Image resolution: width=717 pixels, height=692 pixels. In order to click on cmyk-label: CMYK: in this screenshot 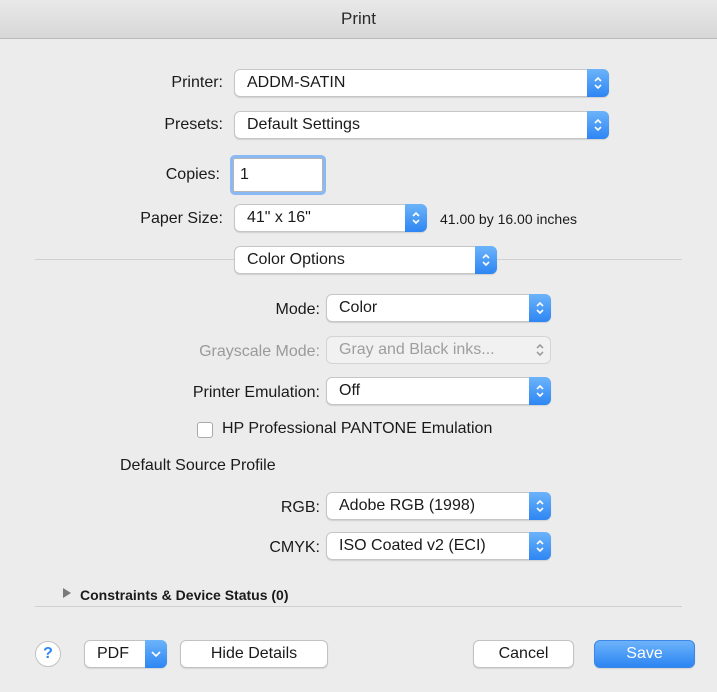, I will do `click(294, 547)`.